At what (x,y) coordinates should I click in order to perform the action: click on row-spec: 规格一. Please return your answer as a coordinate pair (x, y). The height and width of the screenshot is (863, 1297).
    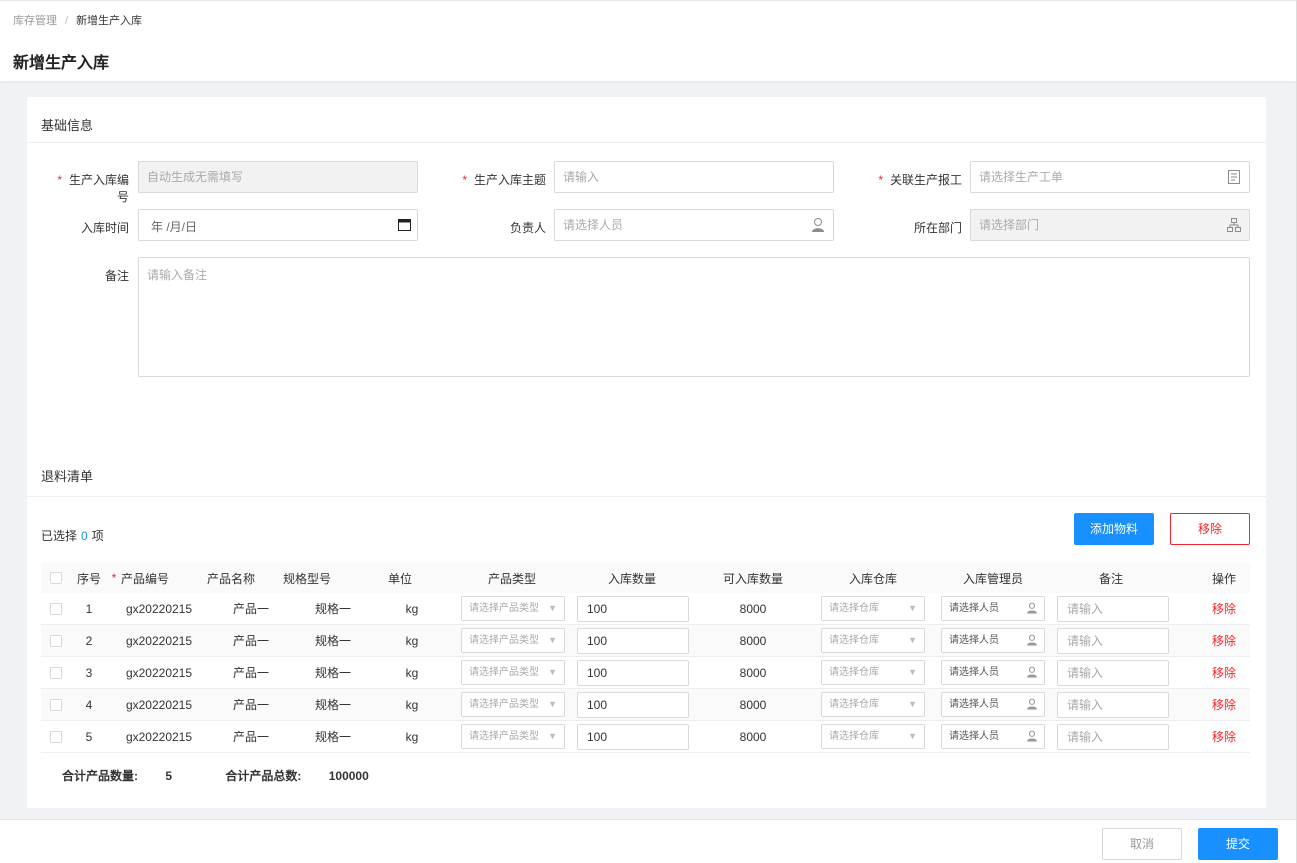
    Looking at the image, I should click on (332, 737).